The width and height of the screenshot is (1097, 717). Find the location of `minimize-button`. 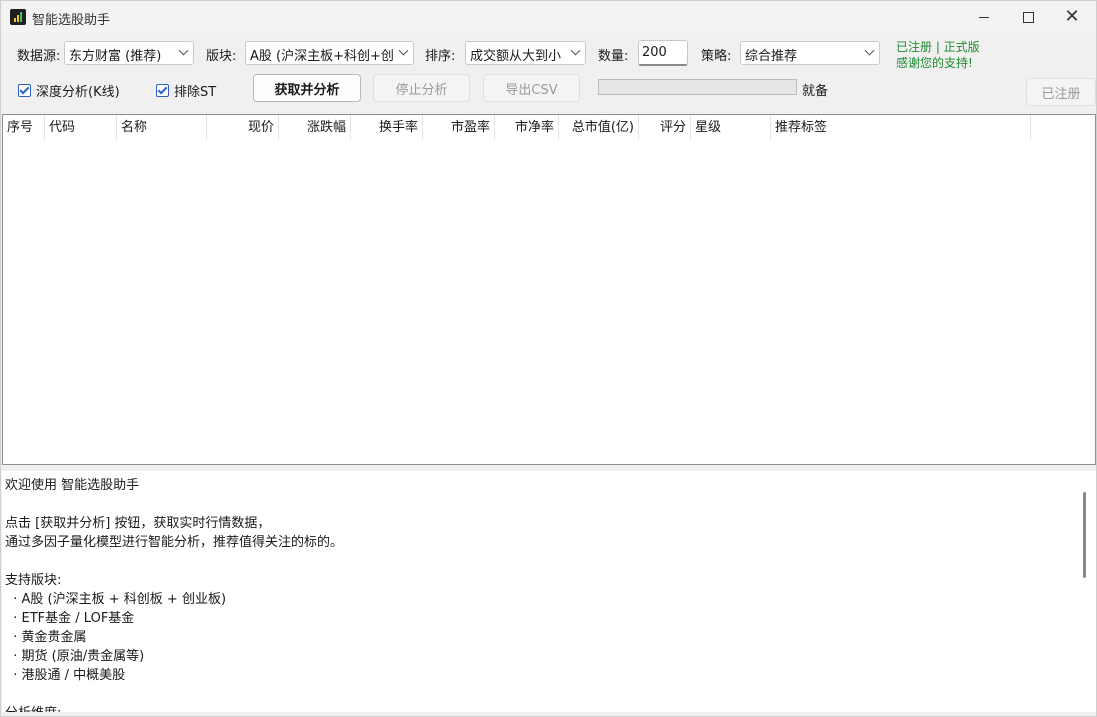

minimize-button is located at coordinates (984, 17).